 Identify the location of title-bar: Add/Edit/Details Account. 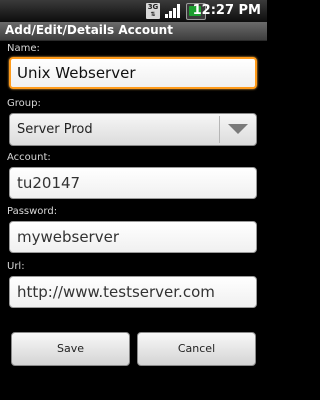
(133, 31).